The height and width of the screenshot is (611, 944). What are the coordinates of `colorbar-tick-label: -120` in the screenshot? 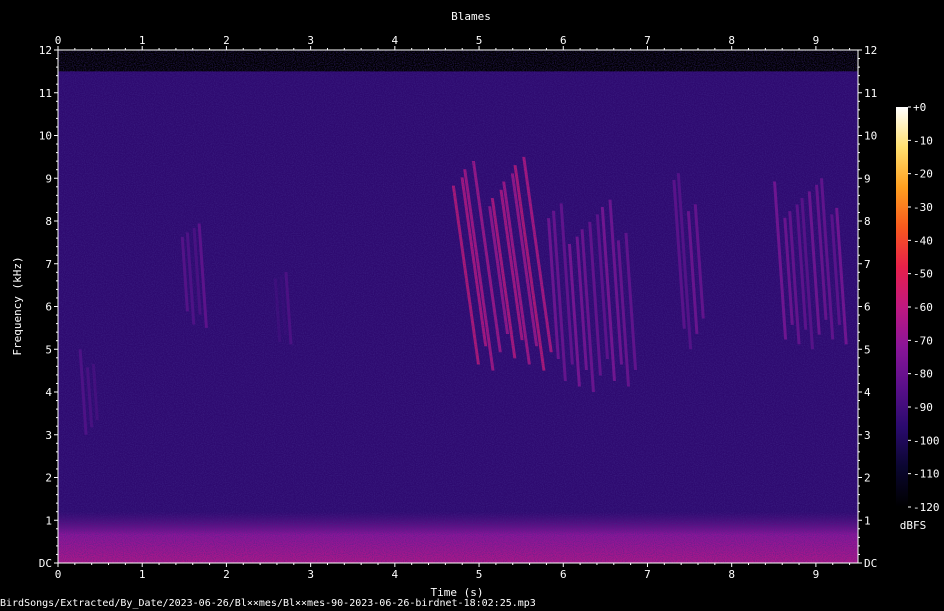 It's located at (926, 507).